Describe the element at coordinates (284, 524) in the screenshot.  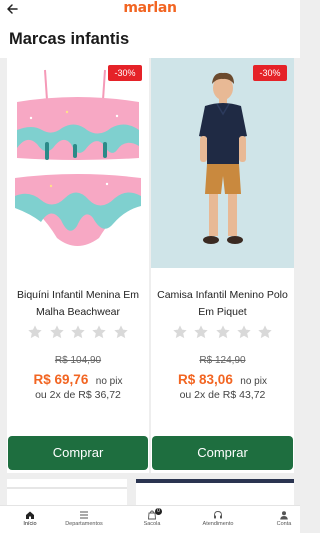
I see `nav-label: Conta` at that location.